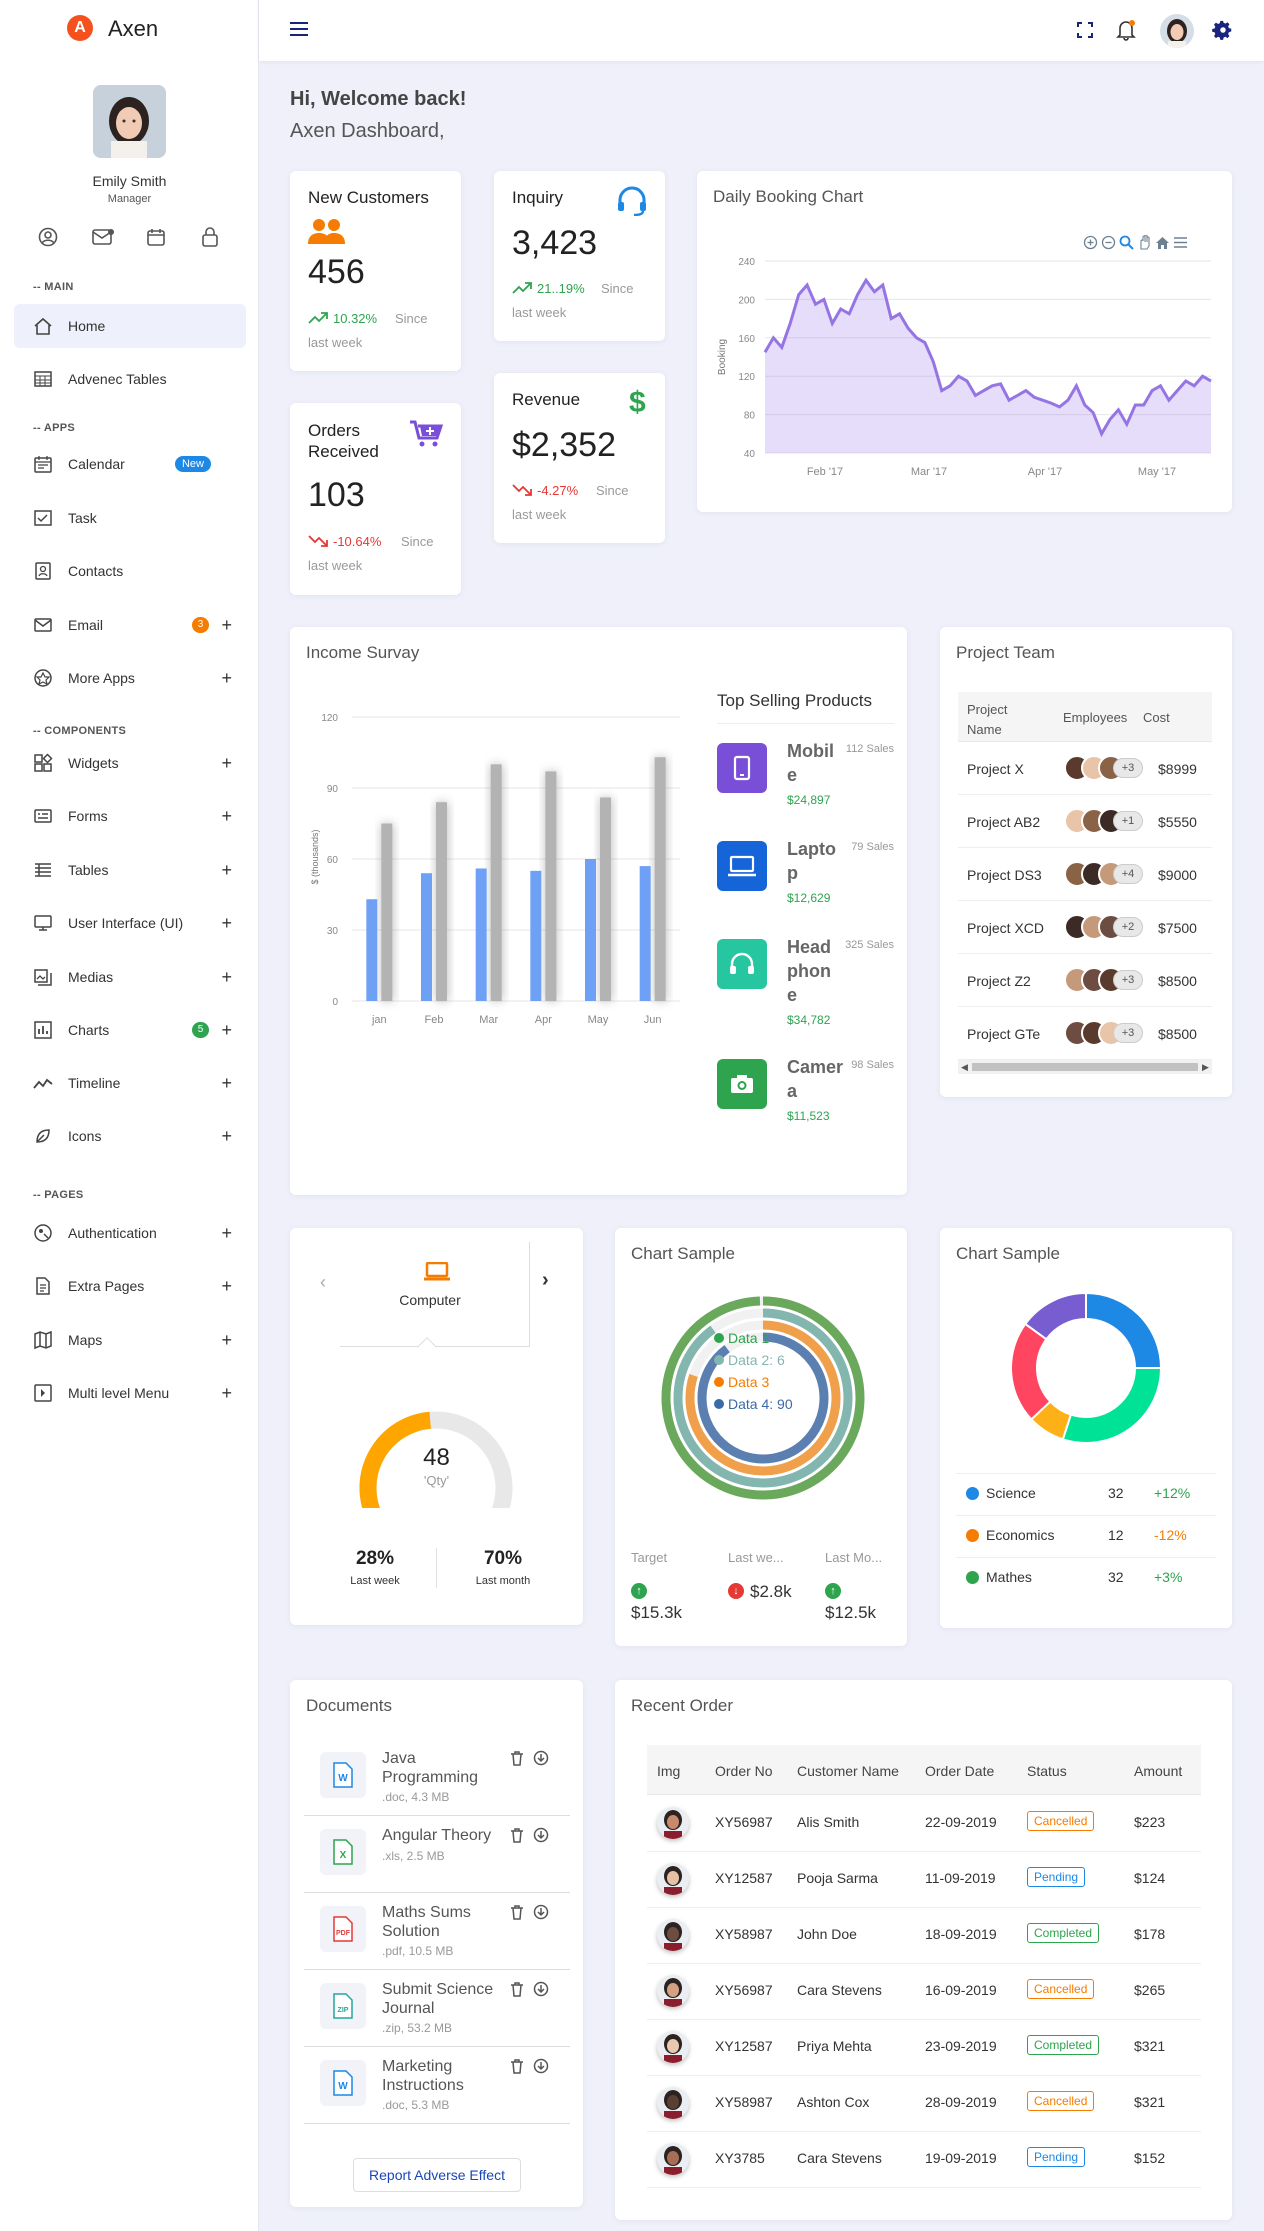  Describe the element at coordinates (210, 238) in the screenshot. I see `lock-icon` at that location.